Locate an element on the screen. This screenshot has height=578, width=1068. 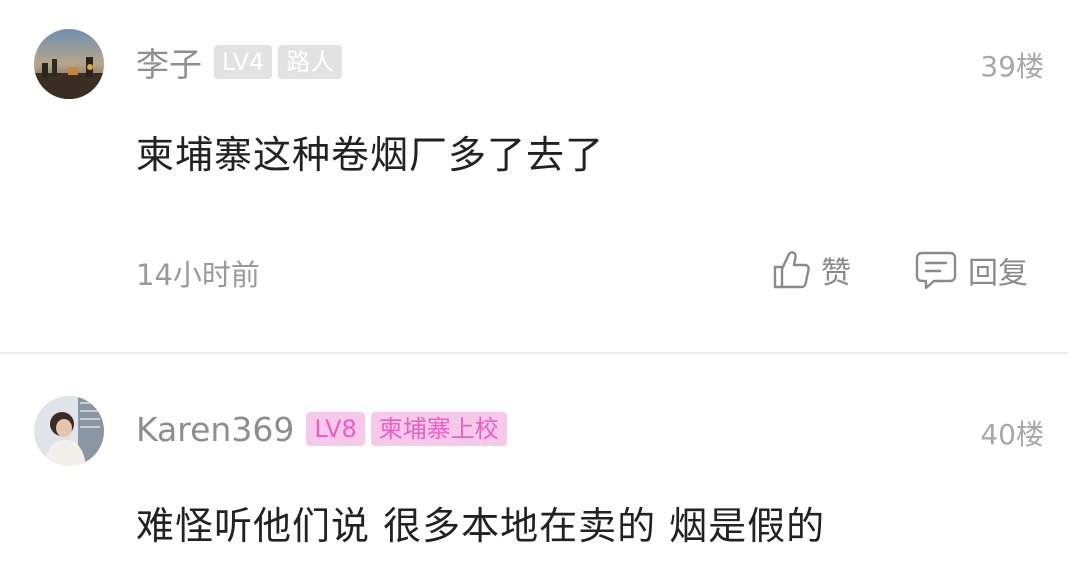
comment-icon is located at coordinates (936, 270).